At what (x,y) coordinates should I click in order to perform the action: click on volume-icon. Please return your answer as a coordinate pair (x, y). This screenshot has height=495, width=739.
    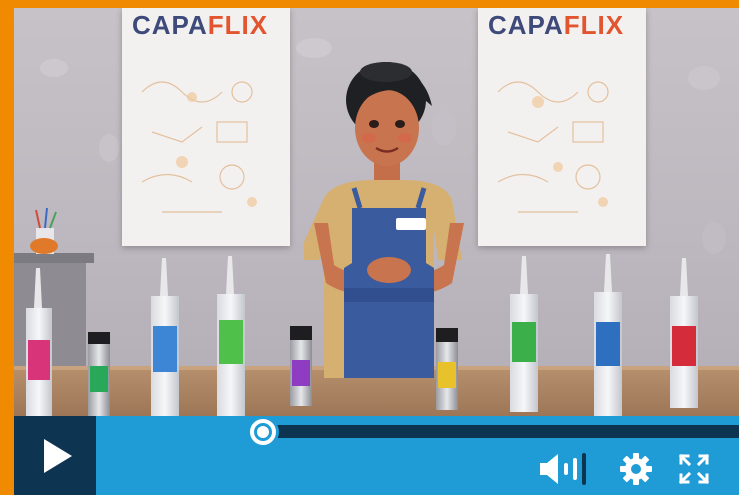
    Looking at the image, I should click on (563, 469).